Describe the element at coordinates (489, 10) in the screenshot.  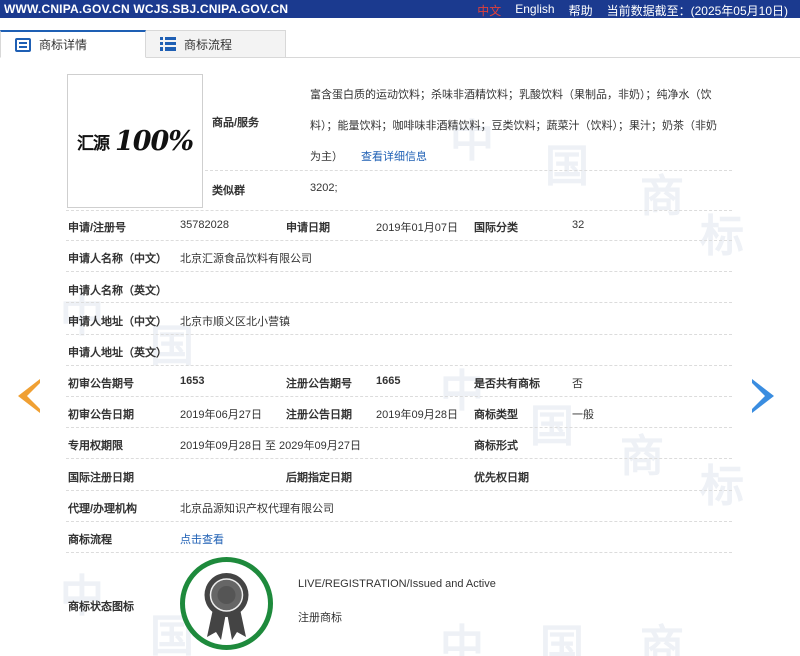
I see `lang-chinese-link: 中文` at that location.